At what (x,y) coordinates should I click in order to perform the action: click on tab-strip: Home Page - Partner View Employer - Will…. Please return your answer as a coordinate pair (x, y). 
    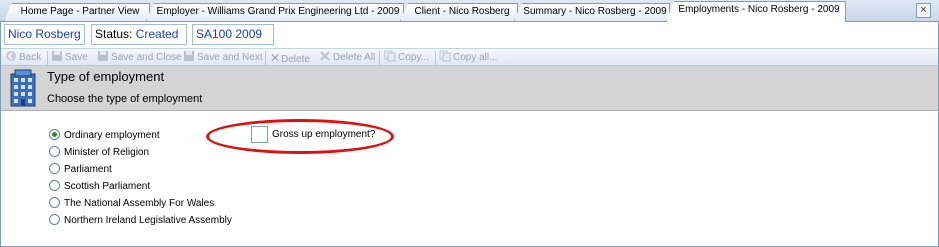
    Looking at the image, I should click on (469, 11).